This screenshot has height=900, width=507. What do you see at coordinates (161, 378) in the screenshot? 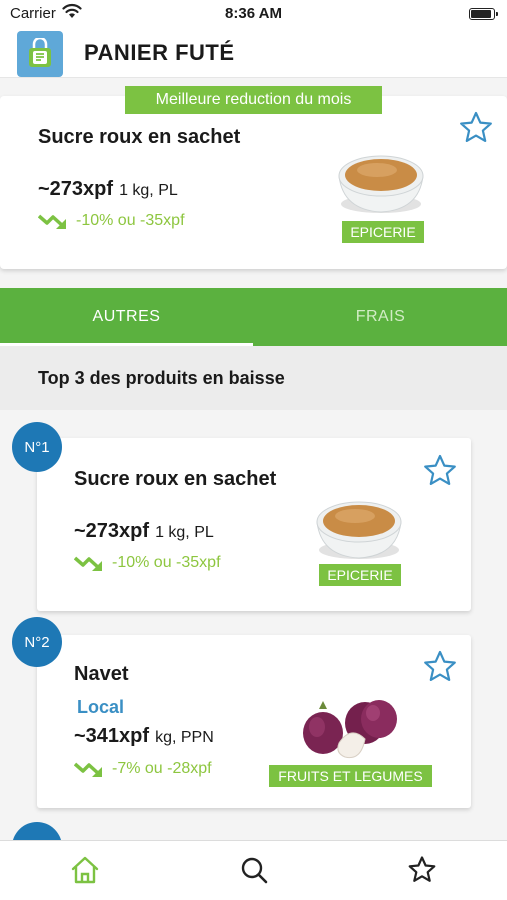
I see `section-title: Top 3 des produits en baisse` at bounding box center [161, 378].